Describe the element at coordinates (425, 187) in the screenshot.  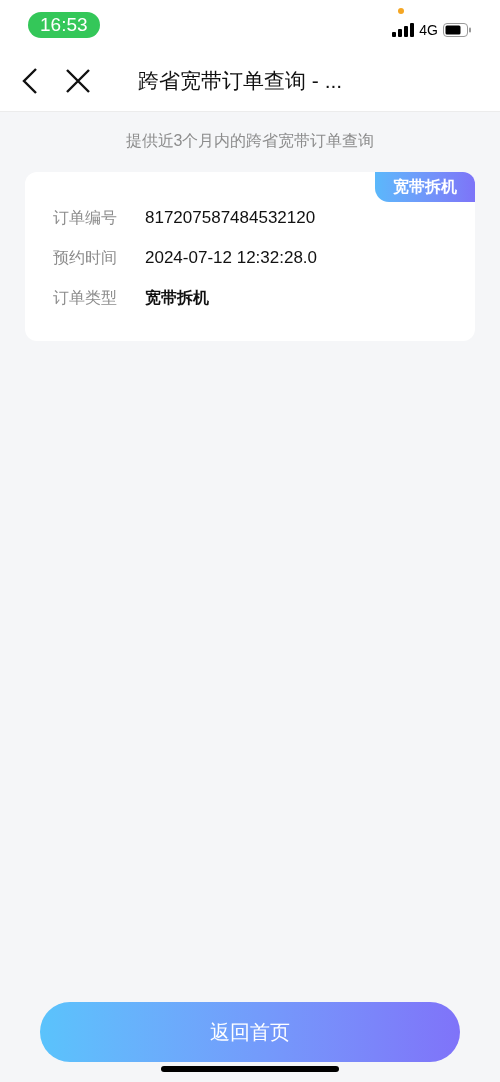
I see `order-tag: 宽带拆机` at that location.